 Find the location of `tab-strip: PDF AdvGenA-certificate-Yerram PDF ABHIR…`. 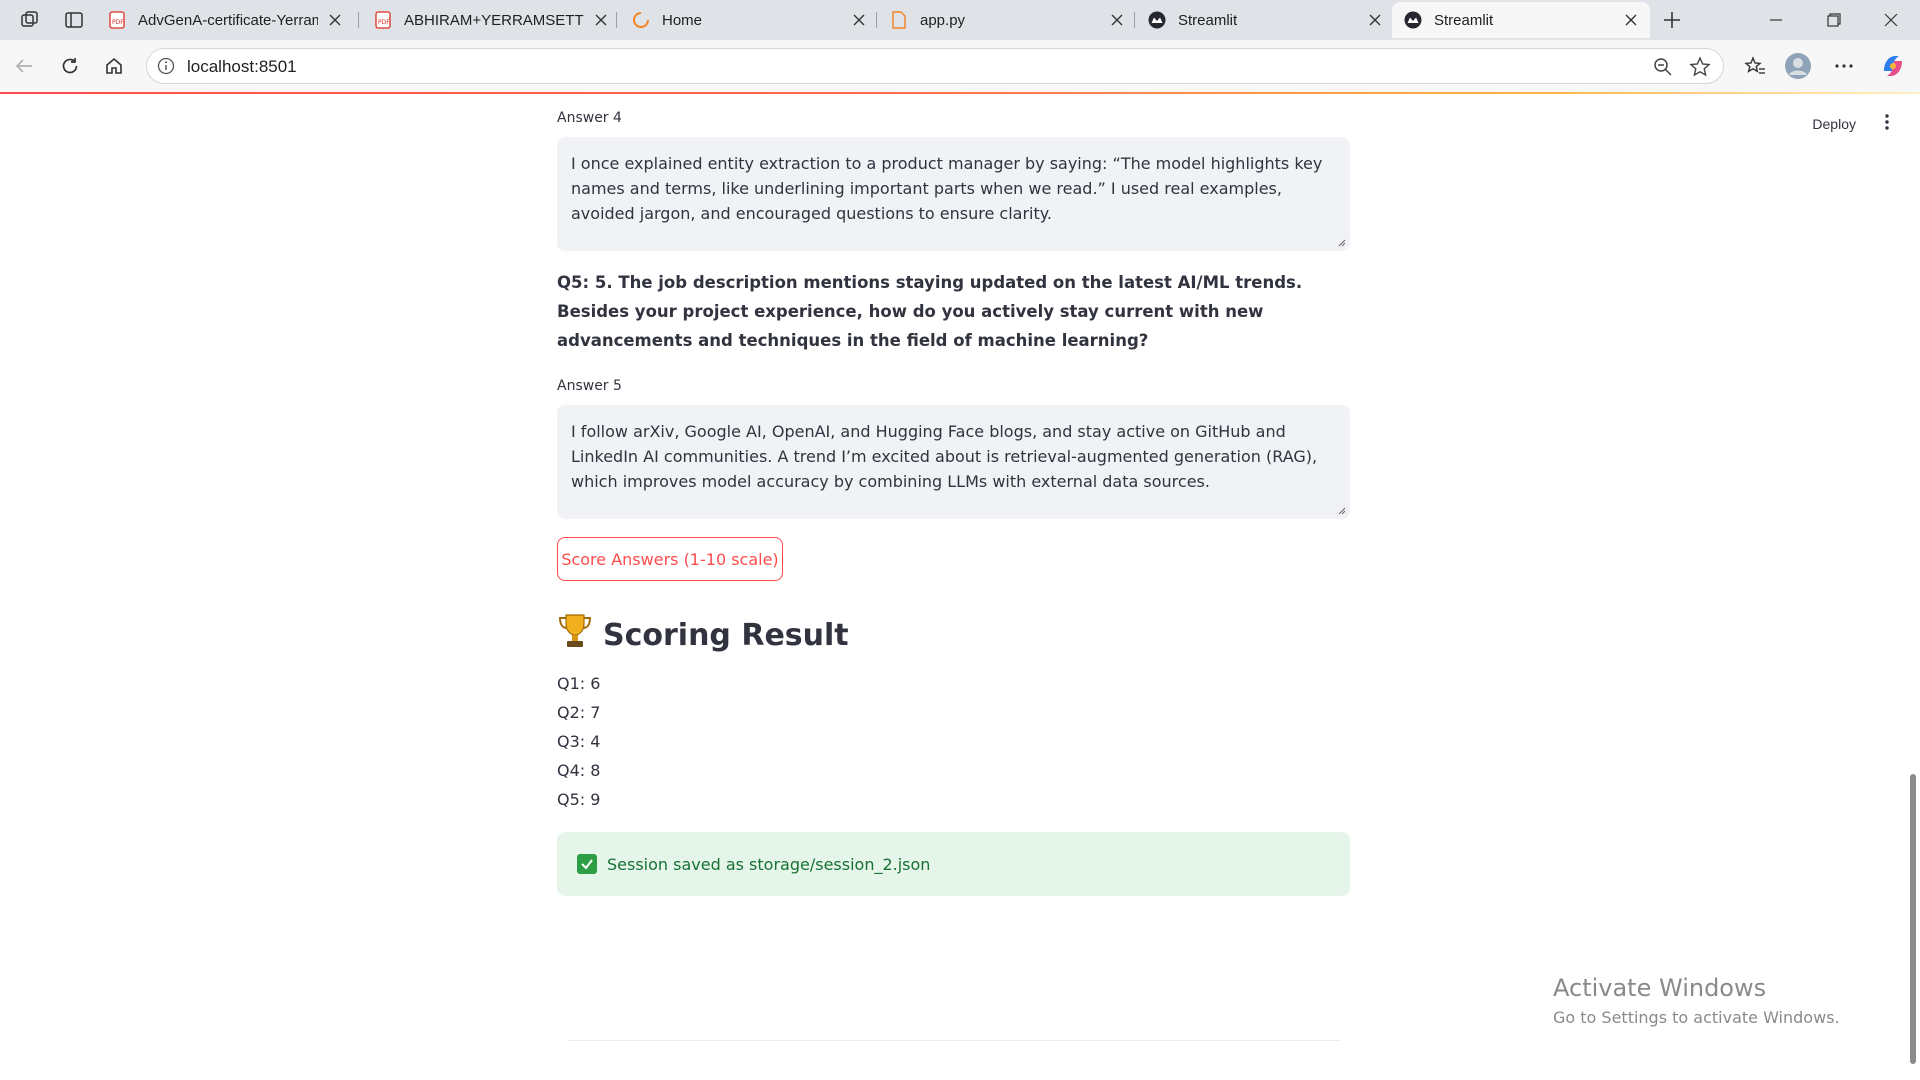

tab-strip: PDF AdvGenA-certificate-Yerram PDF ABHIR… is located at coordinates (960, 20).